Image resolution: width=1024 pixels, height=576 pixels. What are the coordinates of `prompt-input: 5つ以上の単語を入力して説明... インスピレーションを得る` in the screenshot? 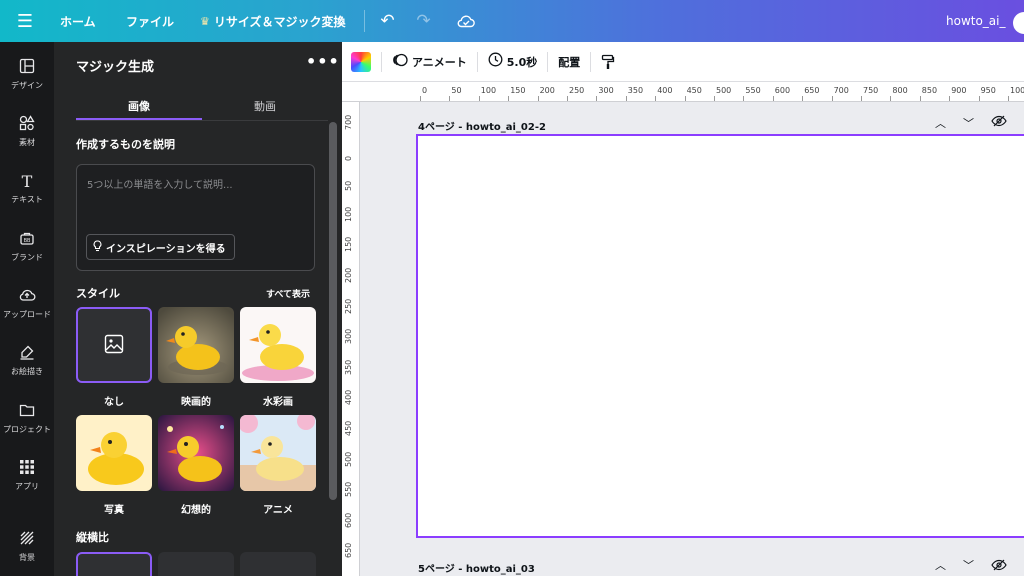 It's located at (195, 217).